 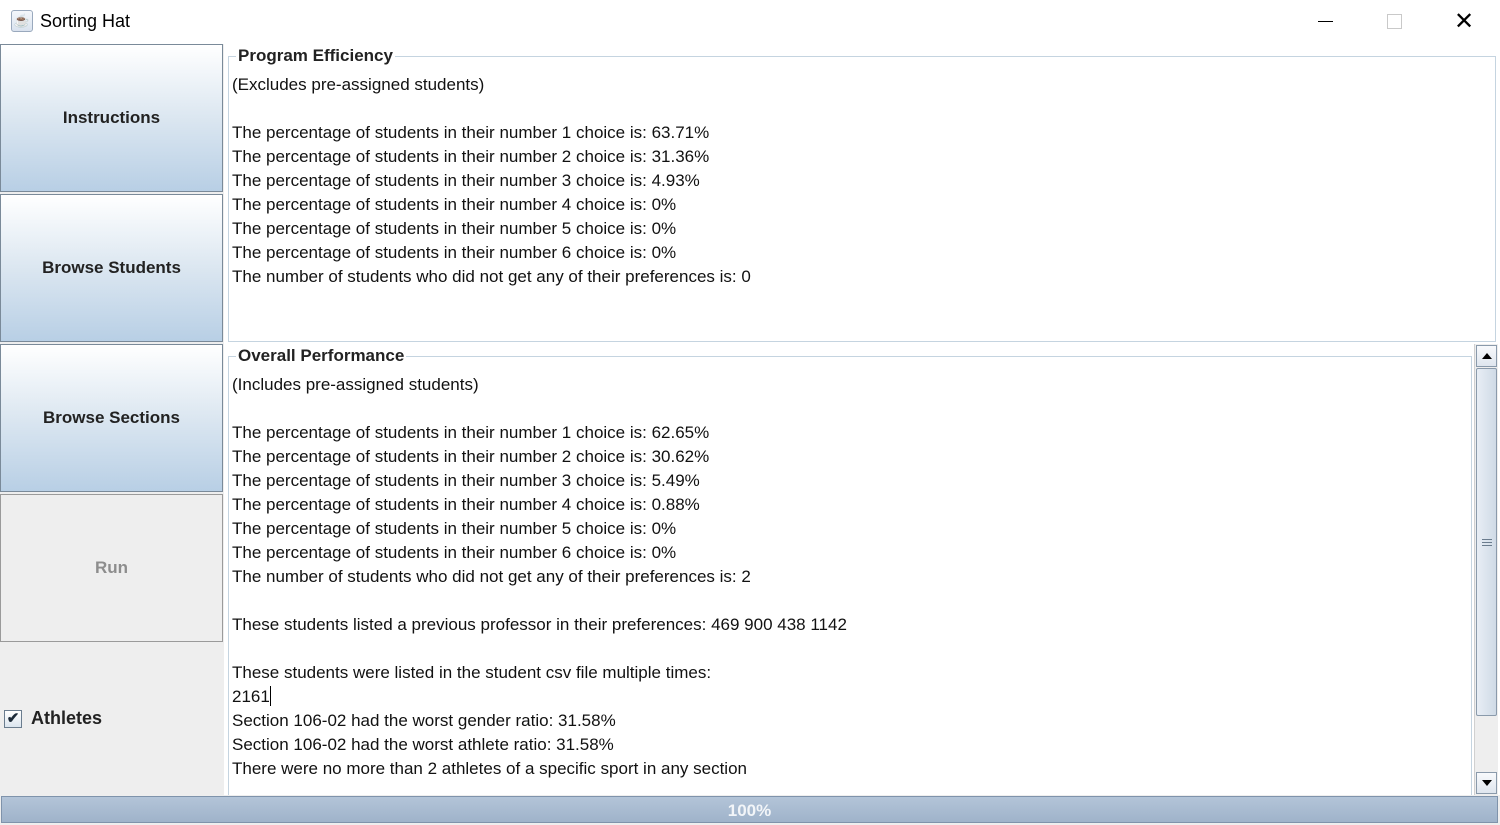 I want to click on progress-bar: 100%, so click(x=750, y=810).